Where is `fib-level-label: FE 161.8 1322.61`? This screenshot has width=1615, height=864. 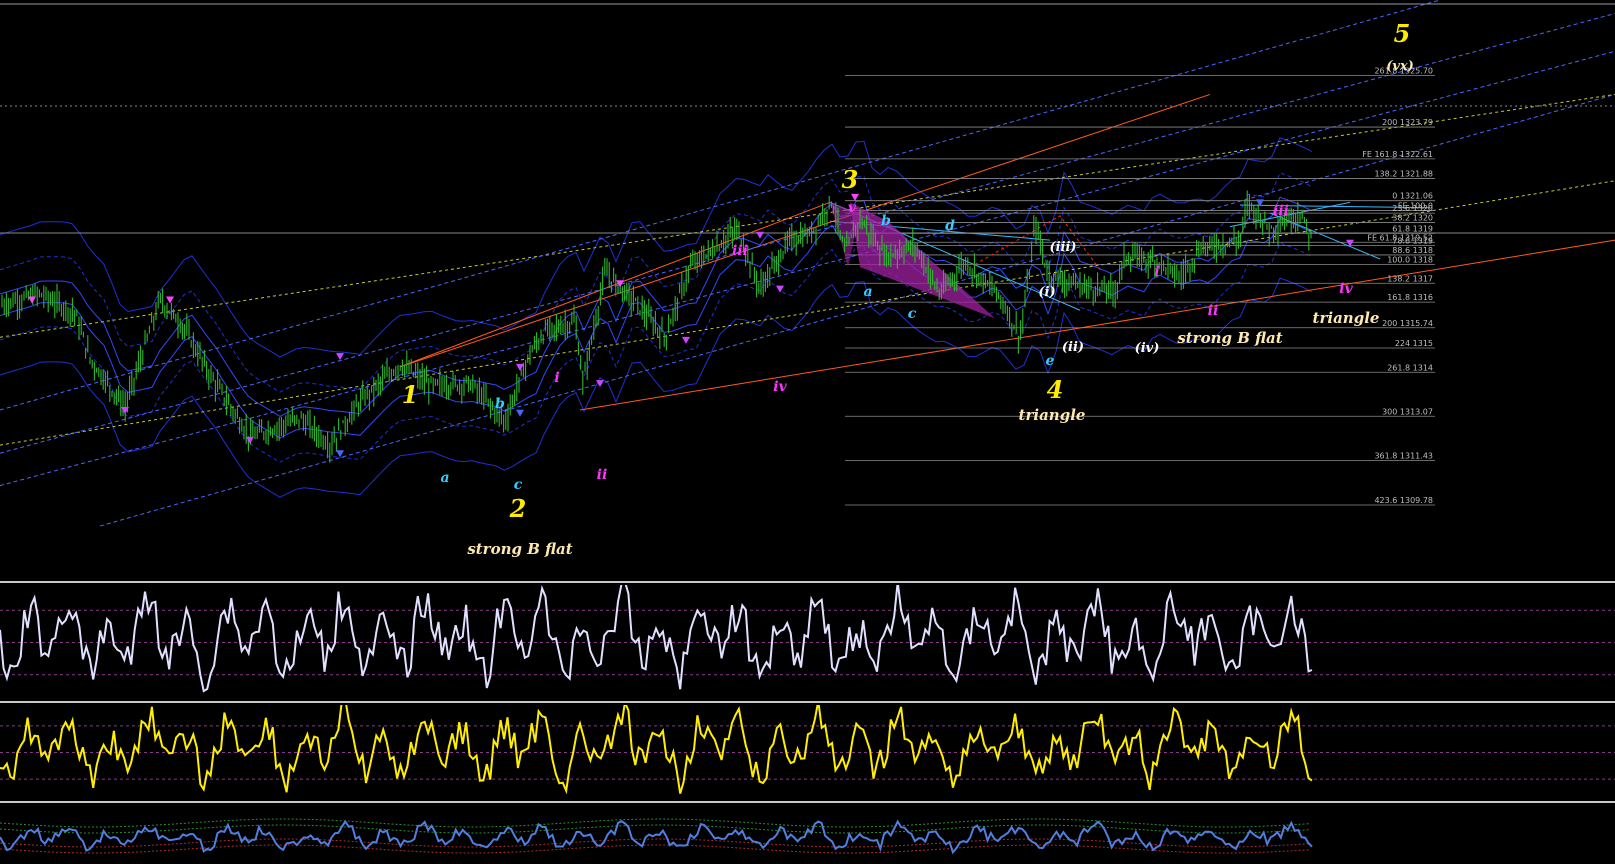
fib-level-label: FE 161.8 1322.61 is located at coordinates (1397, 154).